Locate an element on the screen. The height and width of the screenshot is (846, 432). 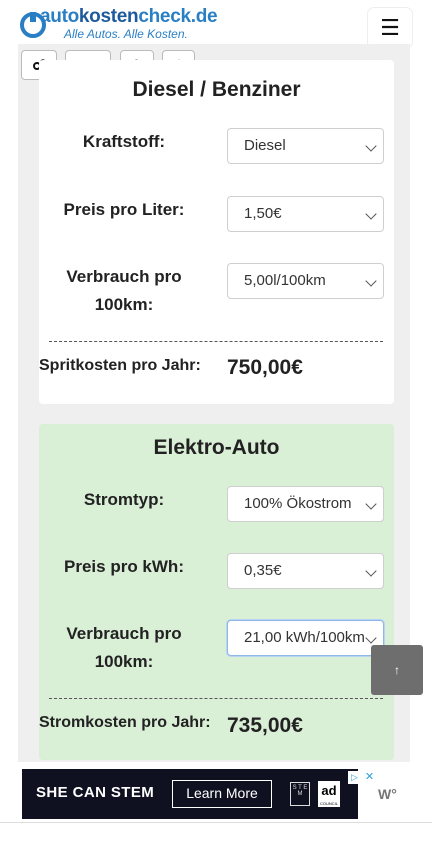
price-per-kwh-label: Preis pro kWh: is located at coordinates (124, 566).